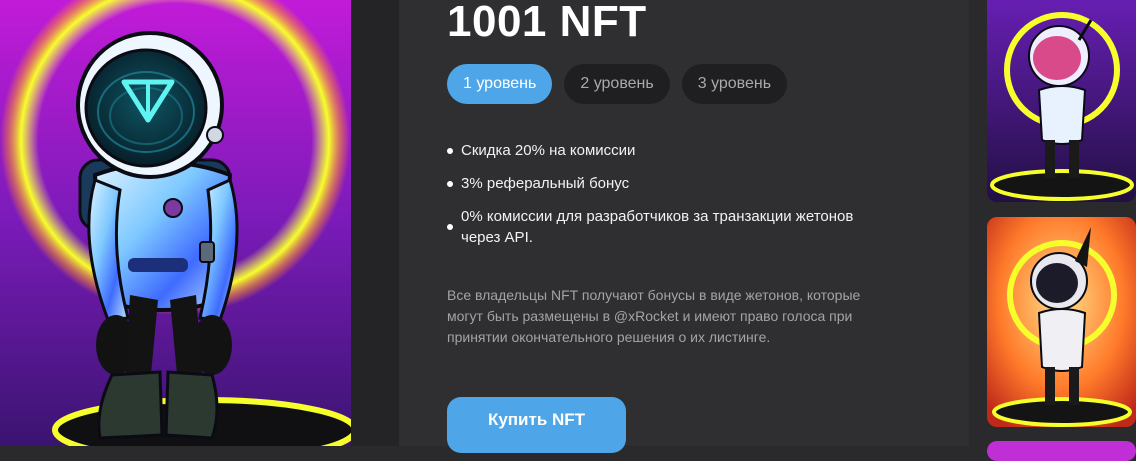 The height and width of the screenshot is (461, 1136). I want to click on benefit-item: Скидка 20% на комиссии, so click(667, 150).